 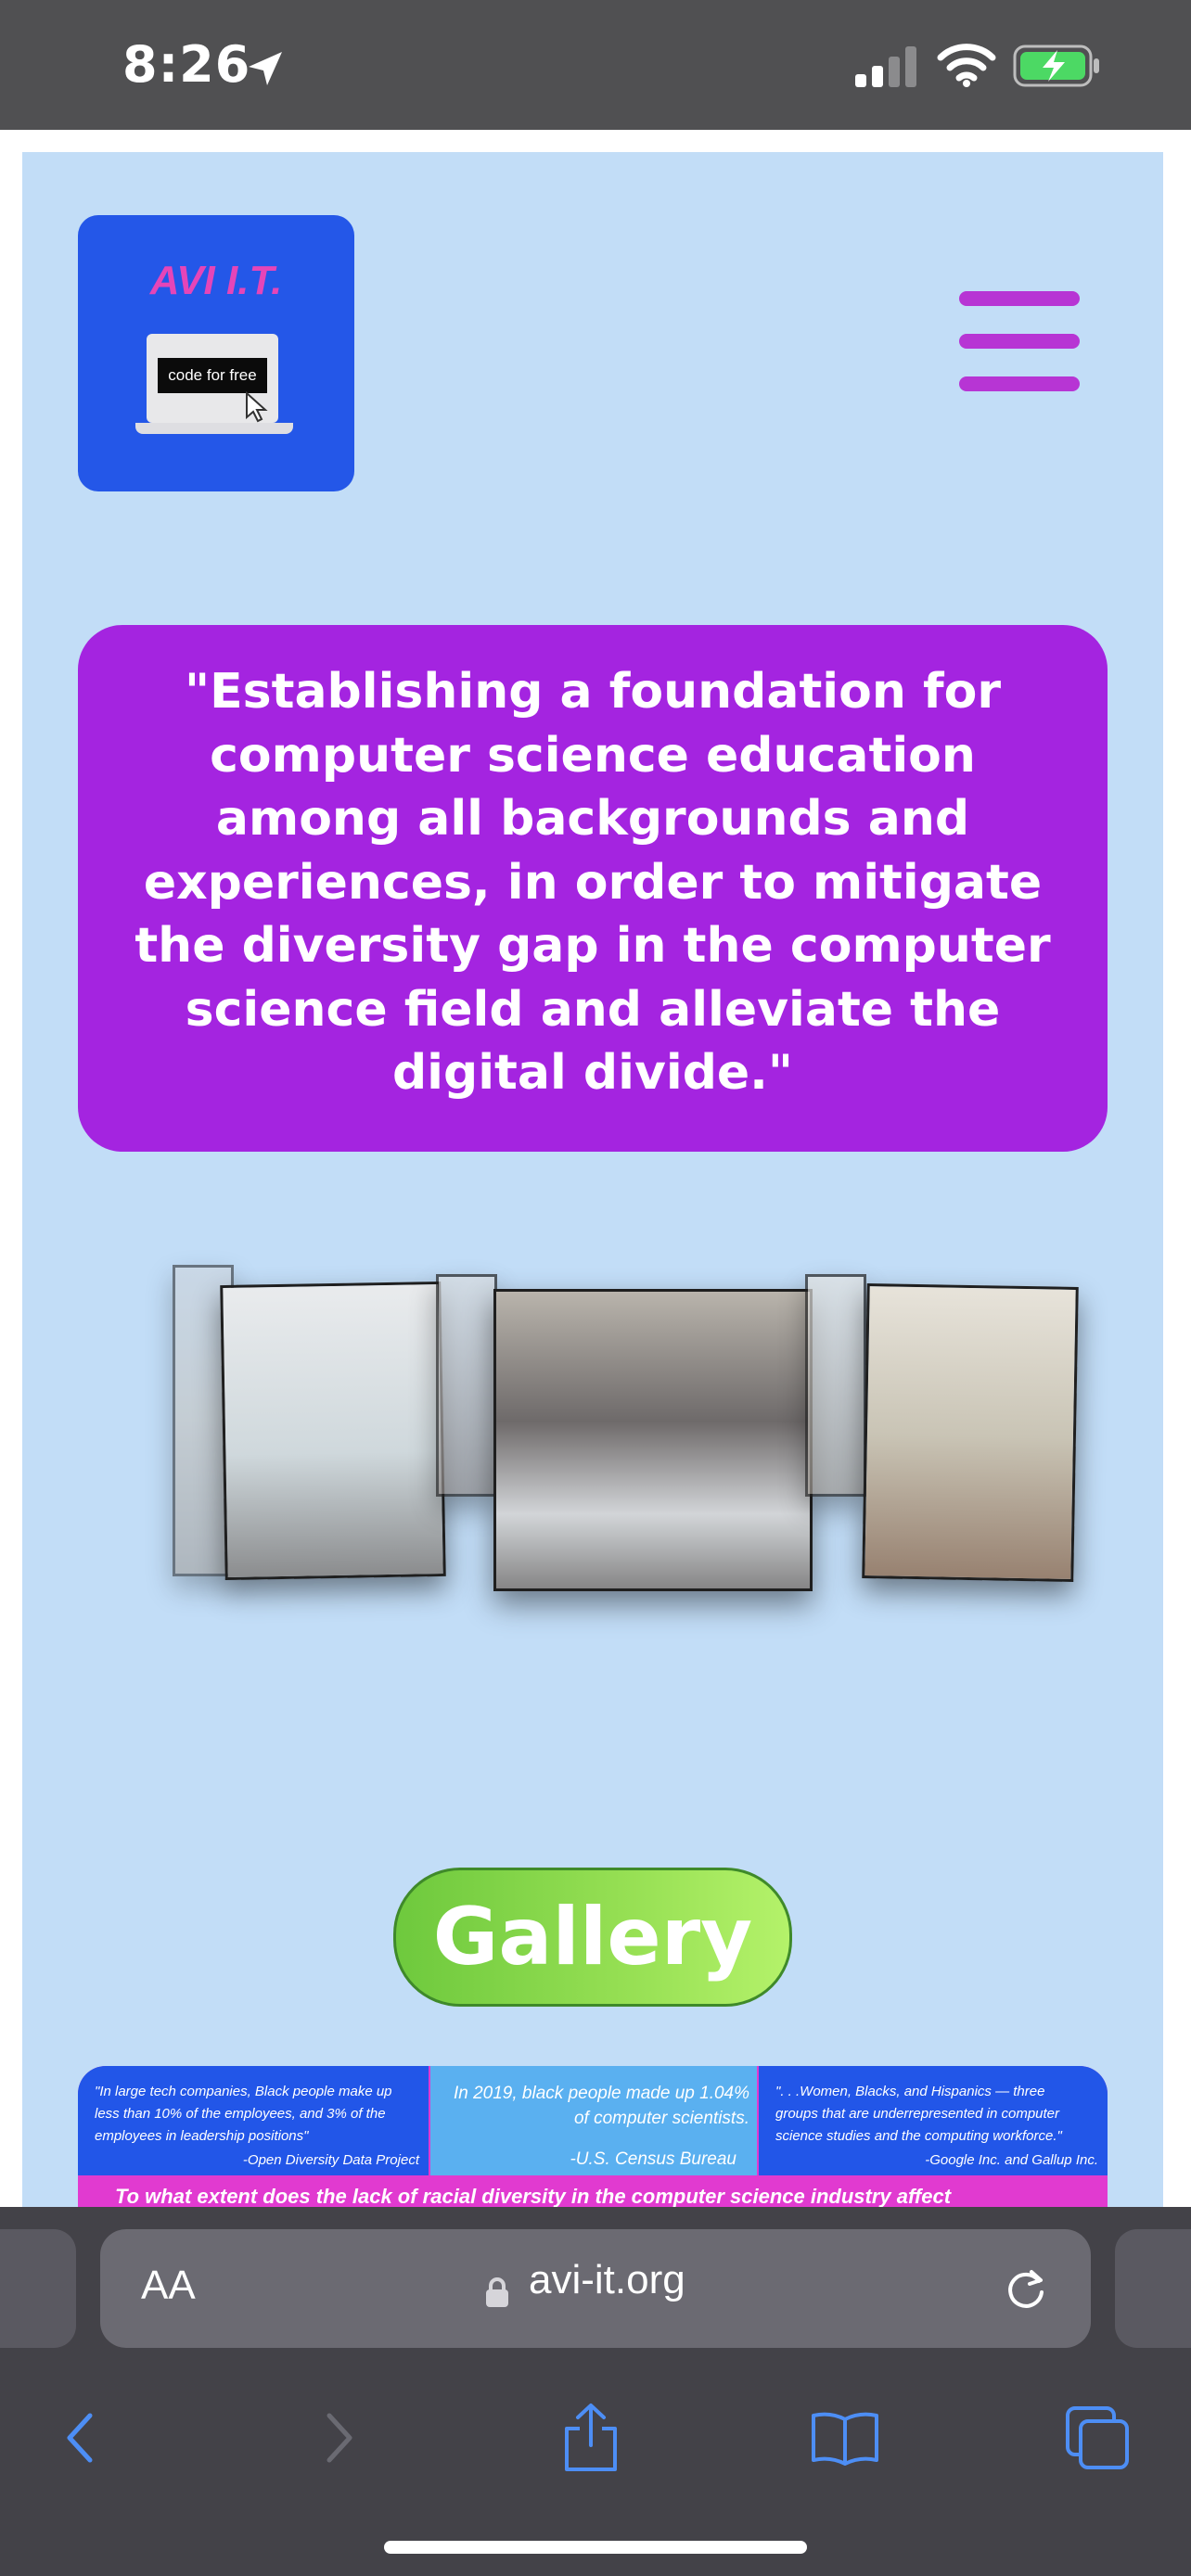 What do you see at coordinates (1026, 2290) in the screenshot?
I see `reload-icon` at bounding box center [1026, 2290].